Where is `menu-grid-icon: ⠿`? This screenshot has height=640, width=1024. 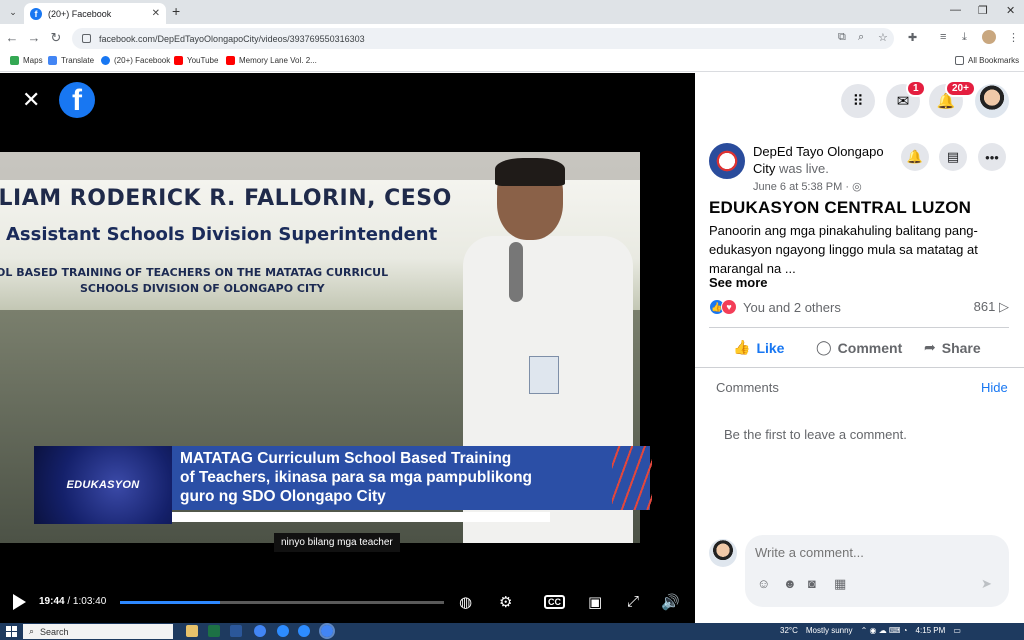
menu-grid-icon: ⠿ is located at coordinates (858, 101).